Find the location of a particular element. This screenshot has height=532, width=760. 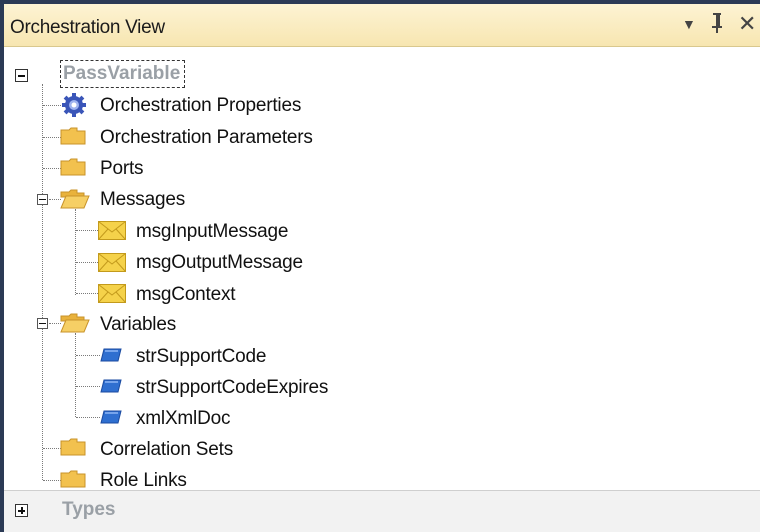

window-position-dropdown-icon: ▼ is located at coordinates (689, 24).